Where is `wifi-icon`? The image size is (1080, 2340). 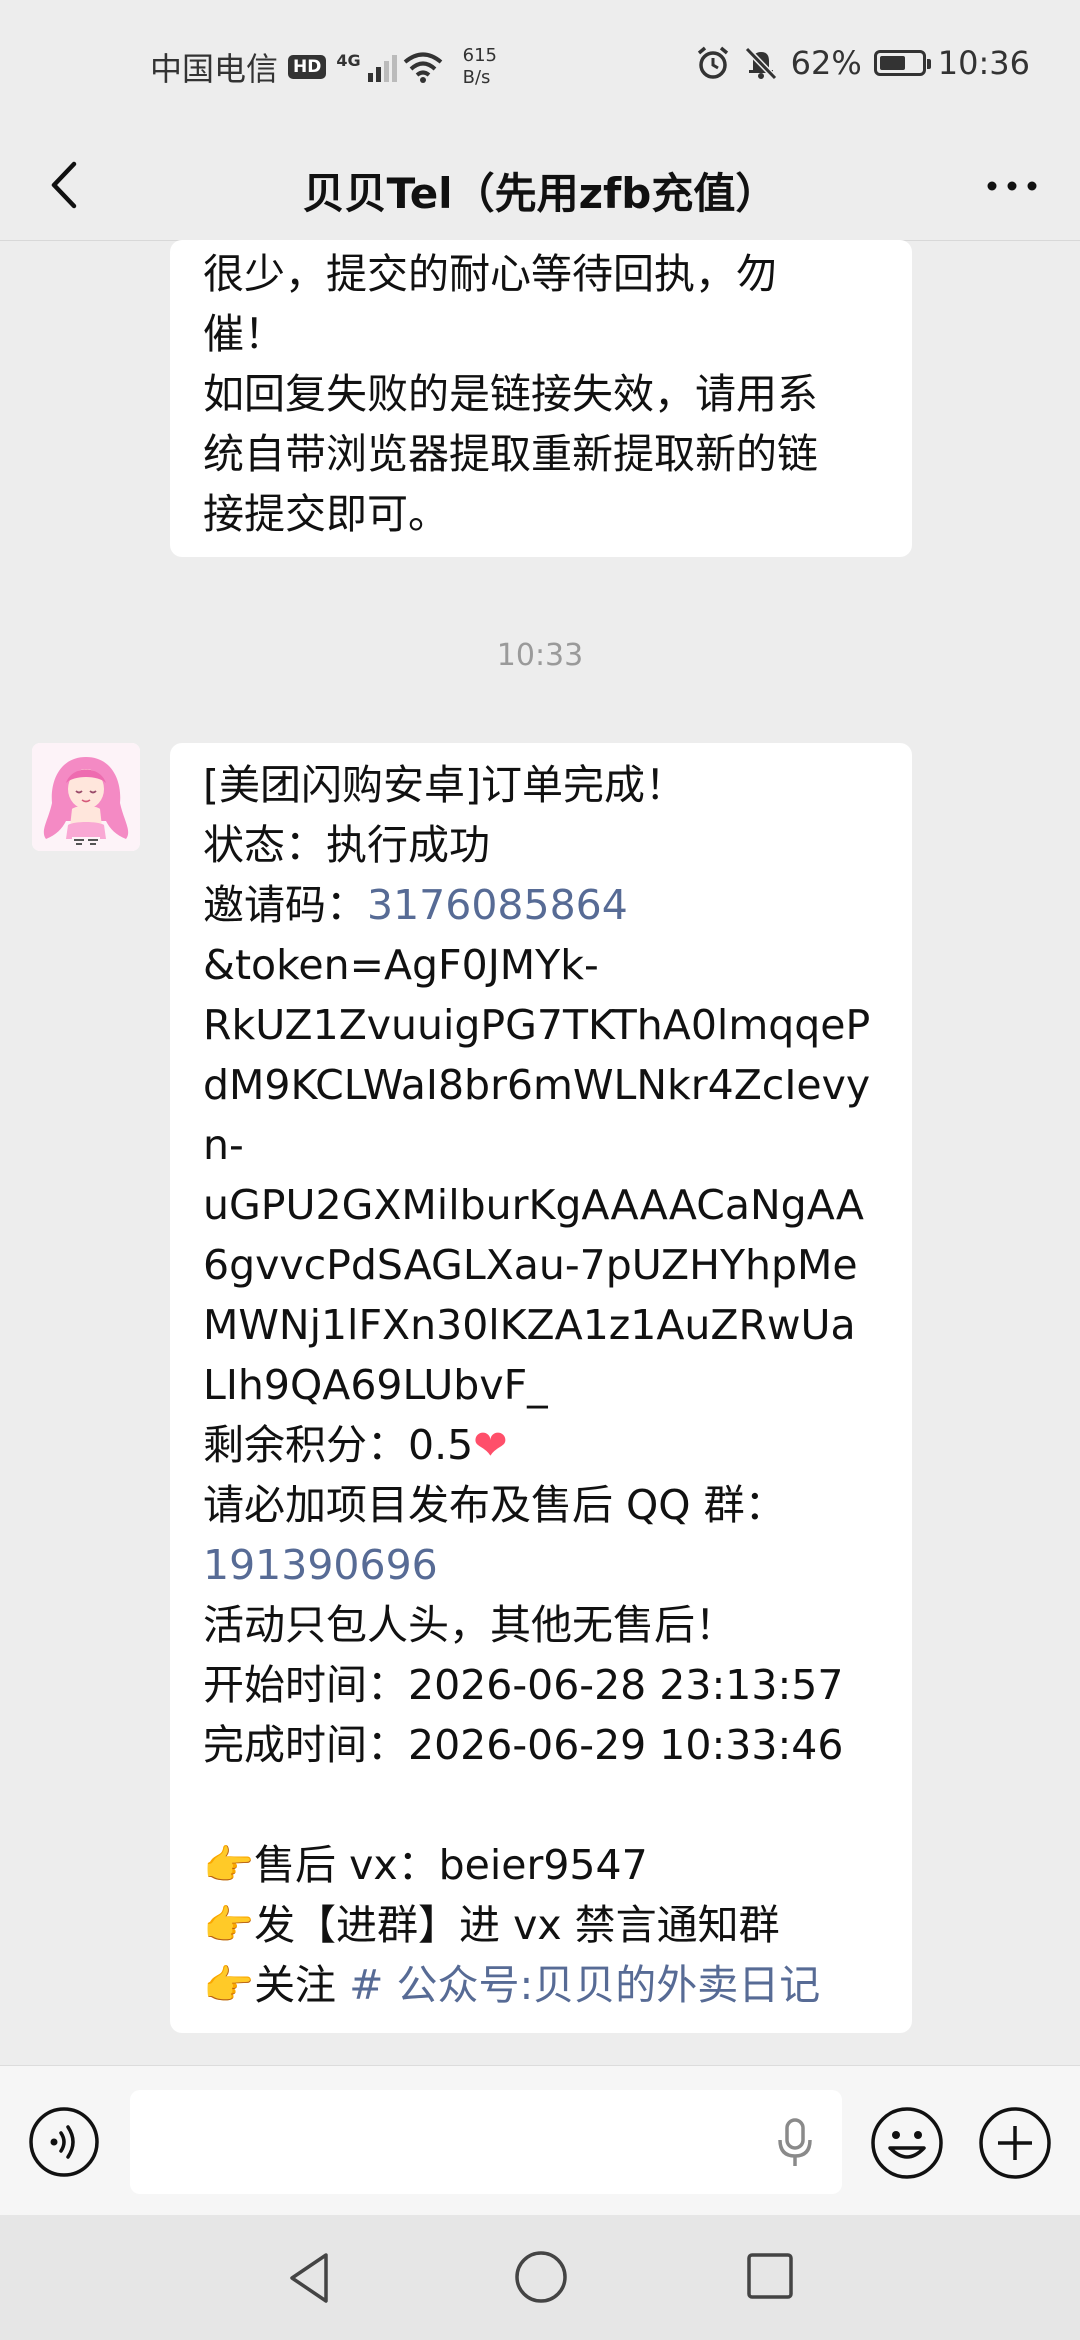 wifi-icon is located at coordinates (422, 67).